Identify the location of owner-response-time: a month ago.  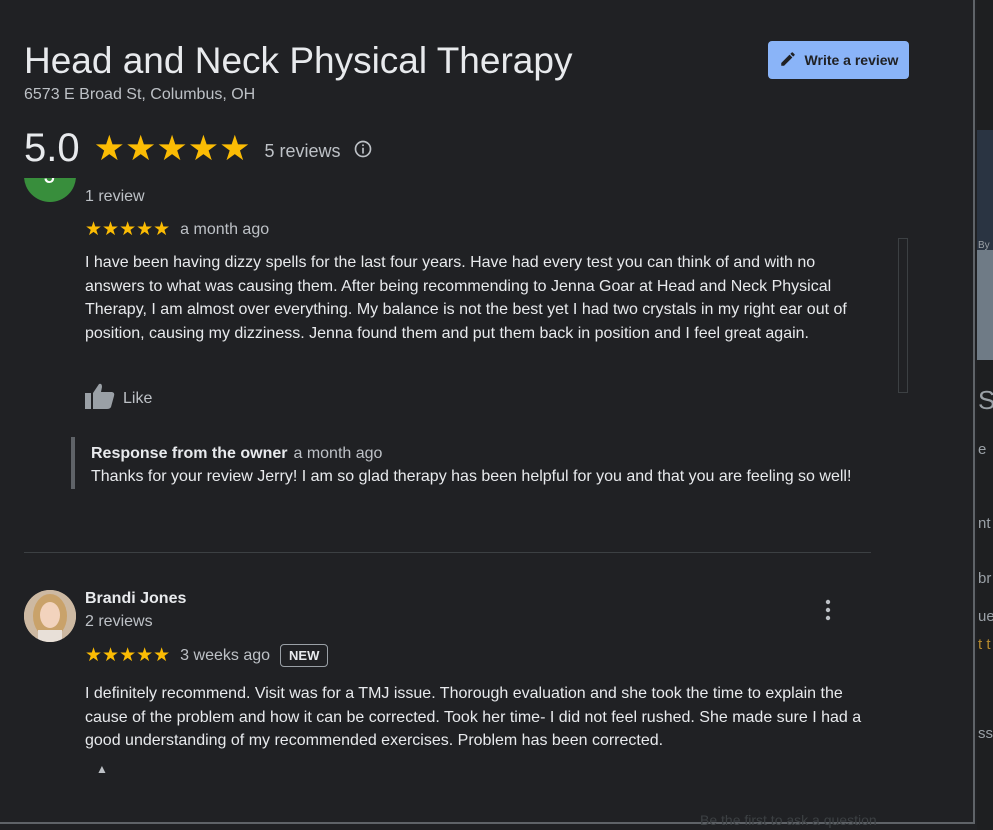
(338, 453).